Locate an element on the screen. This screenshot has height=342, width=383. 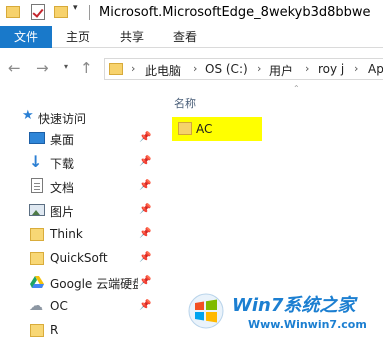
watermark-url: Www.Winwin7.com is located at coordinates (307, 324).